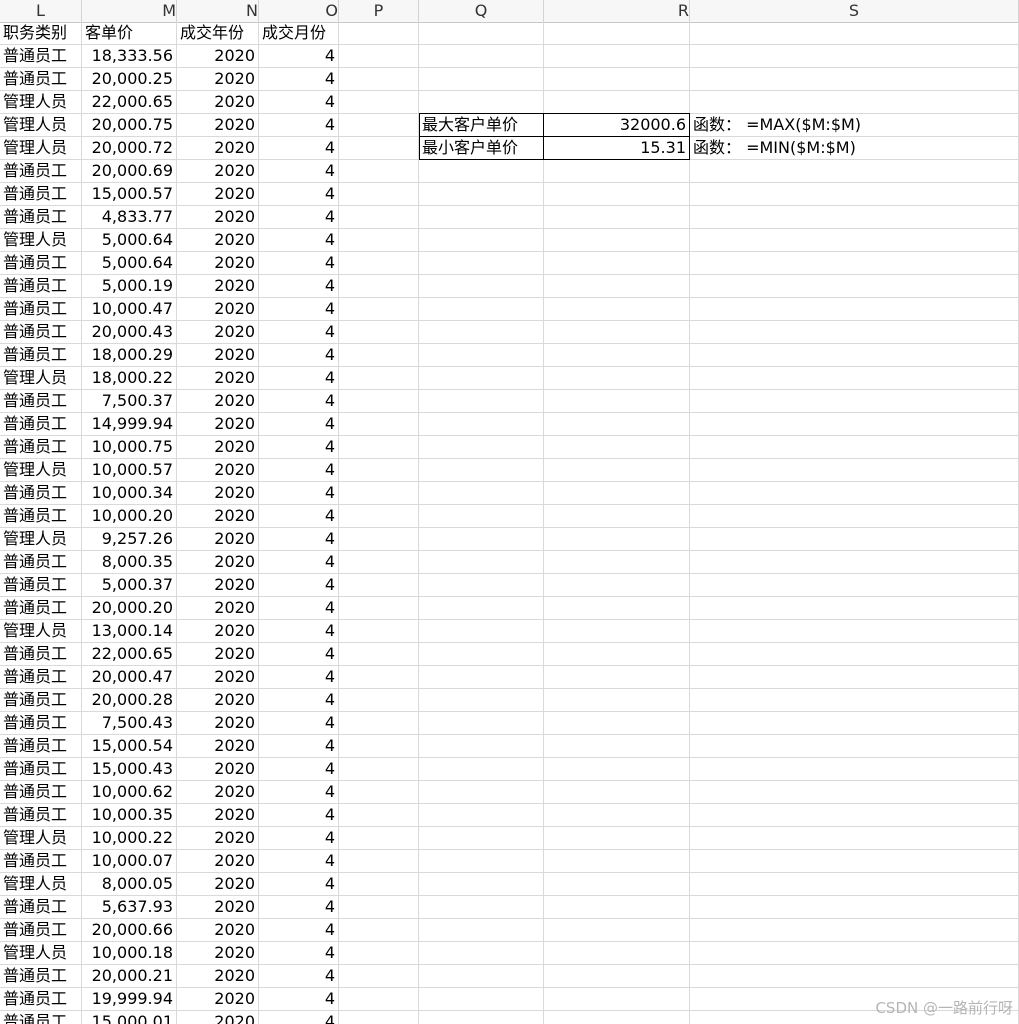 This screenshot has width=1019, height=1024. I want to click on cell-unit-price: 14,999.94, so click(129, 424).